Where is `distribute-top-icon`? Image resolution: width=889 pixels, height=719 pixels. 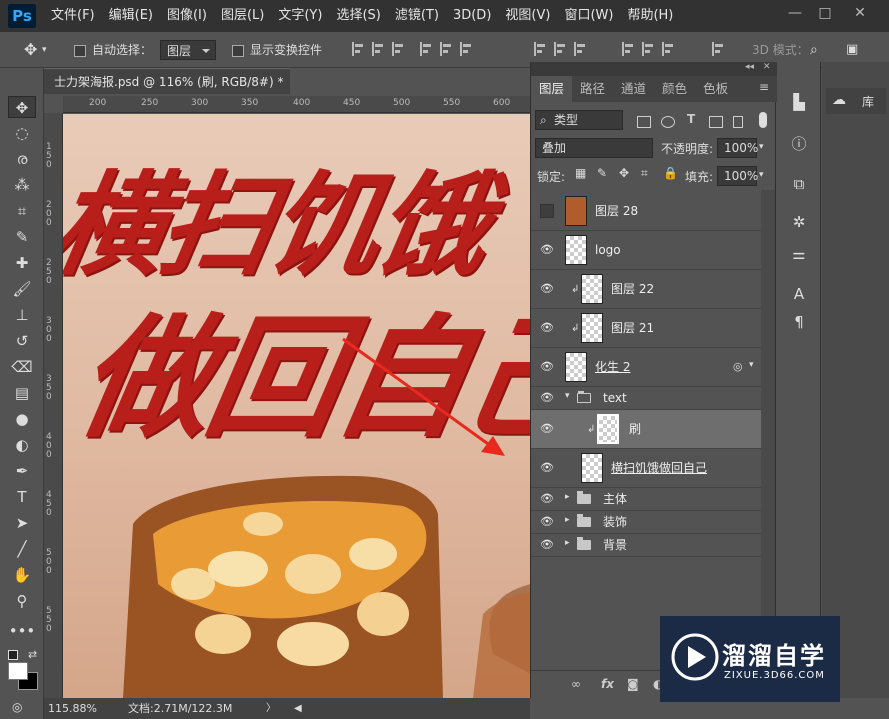
distribute-top-icon is located at coordinates (540, 49).